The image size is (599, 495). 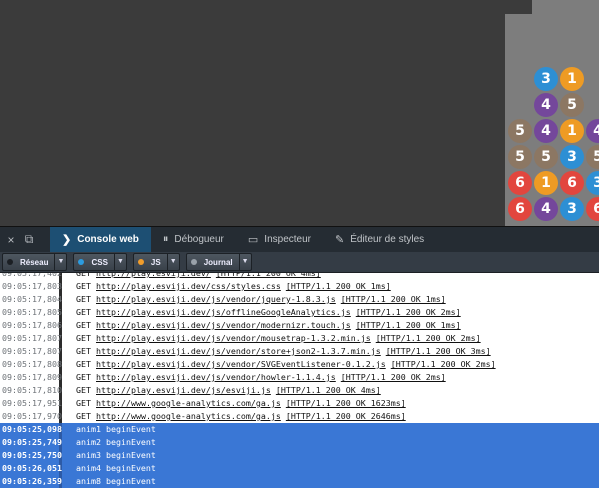 I want to click on dock-icon: ⧉, so click(x=29, y=239).